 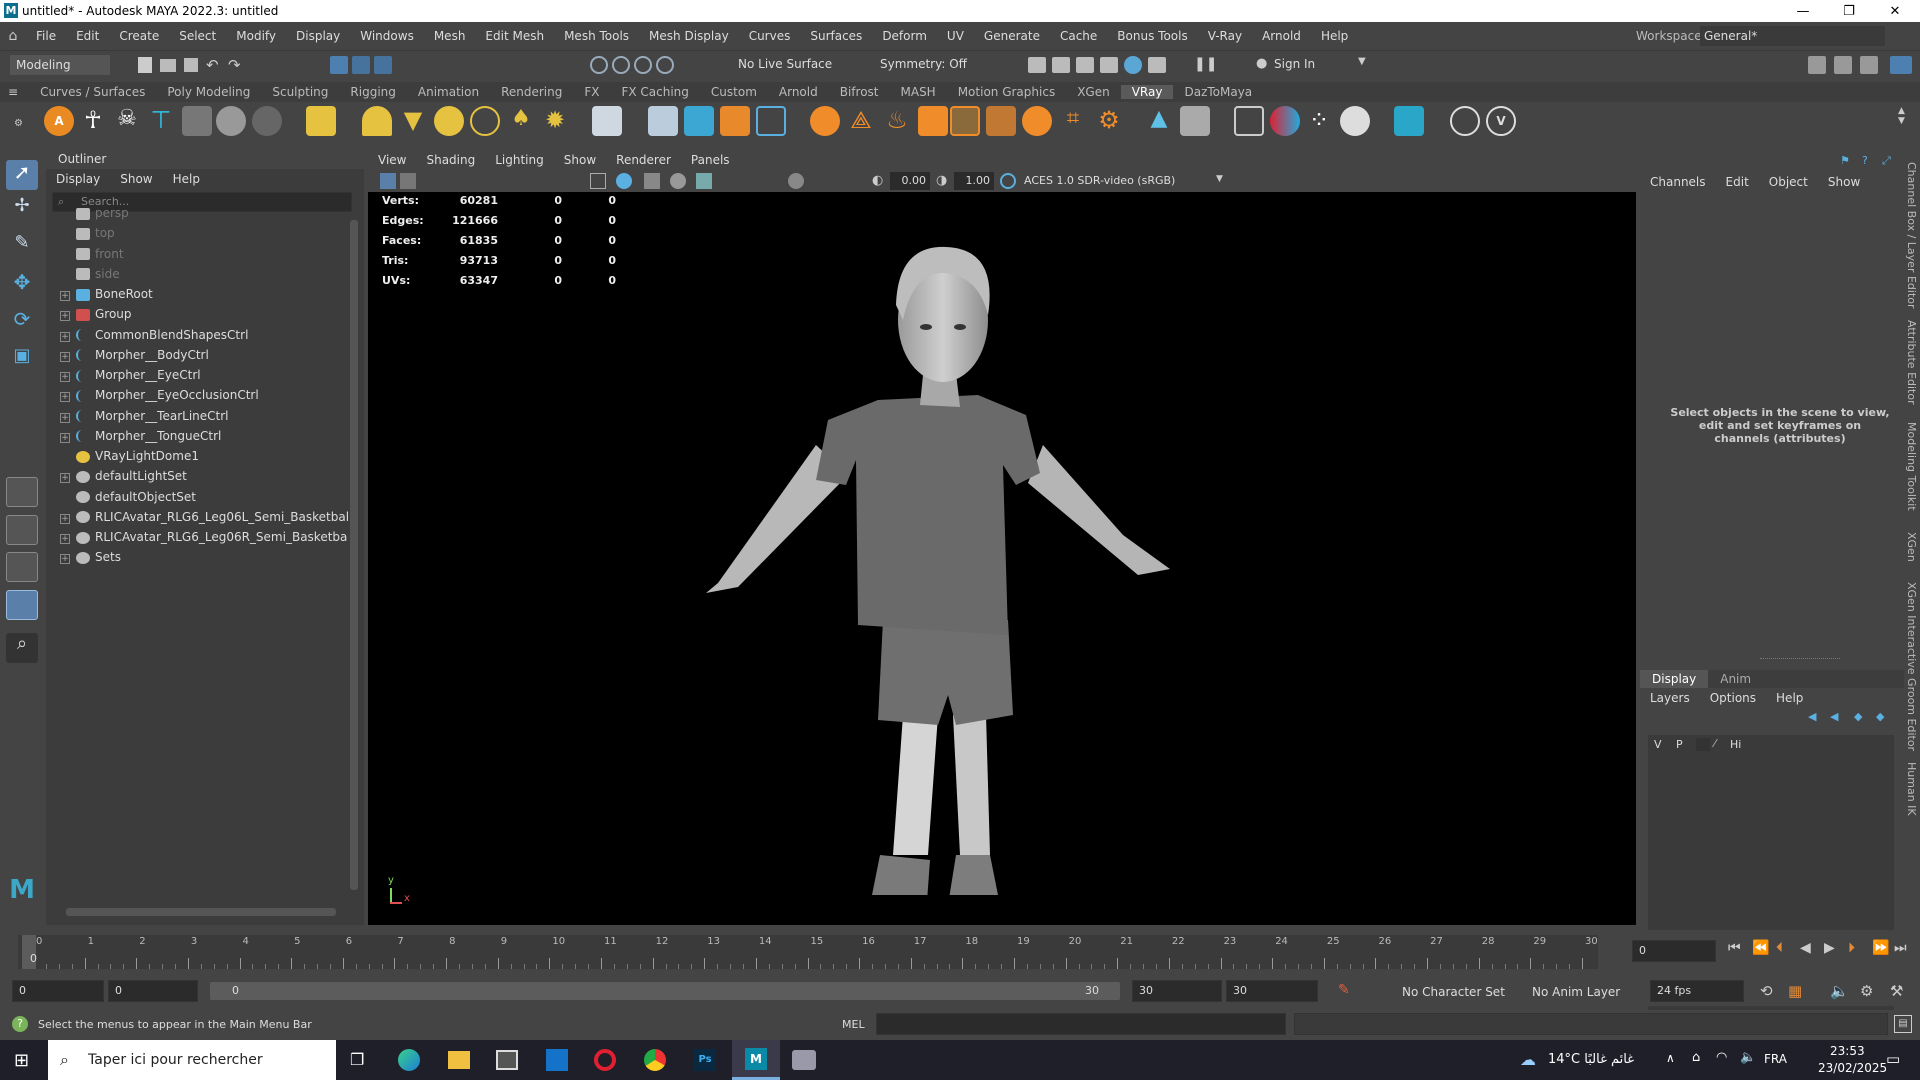 I want to click on tray-chevron-icon: ∧, so click(x=1670, y=1058).